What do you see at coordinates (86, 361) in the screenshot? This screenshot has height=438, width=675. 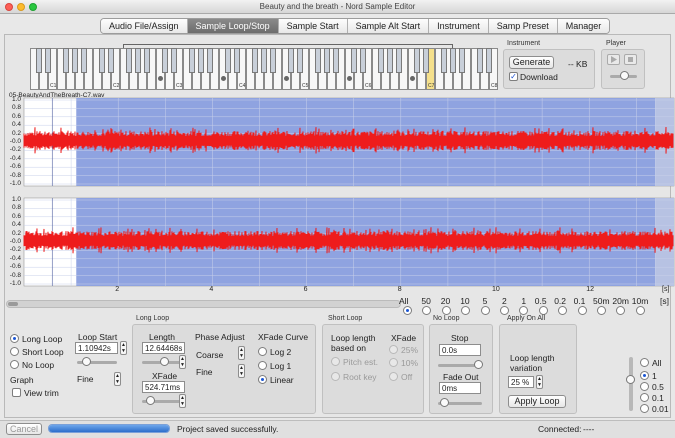 I see `loop-start-knob` at bounding box center [86, 361].